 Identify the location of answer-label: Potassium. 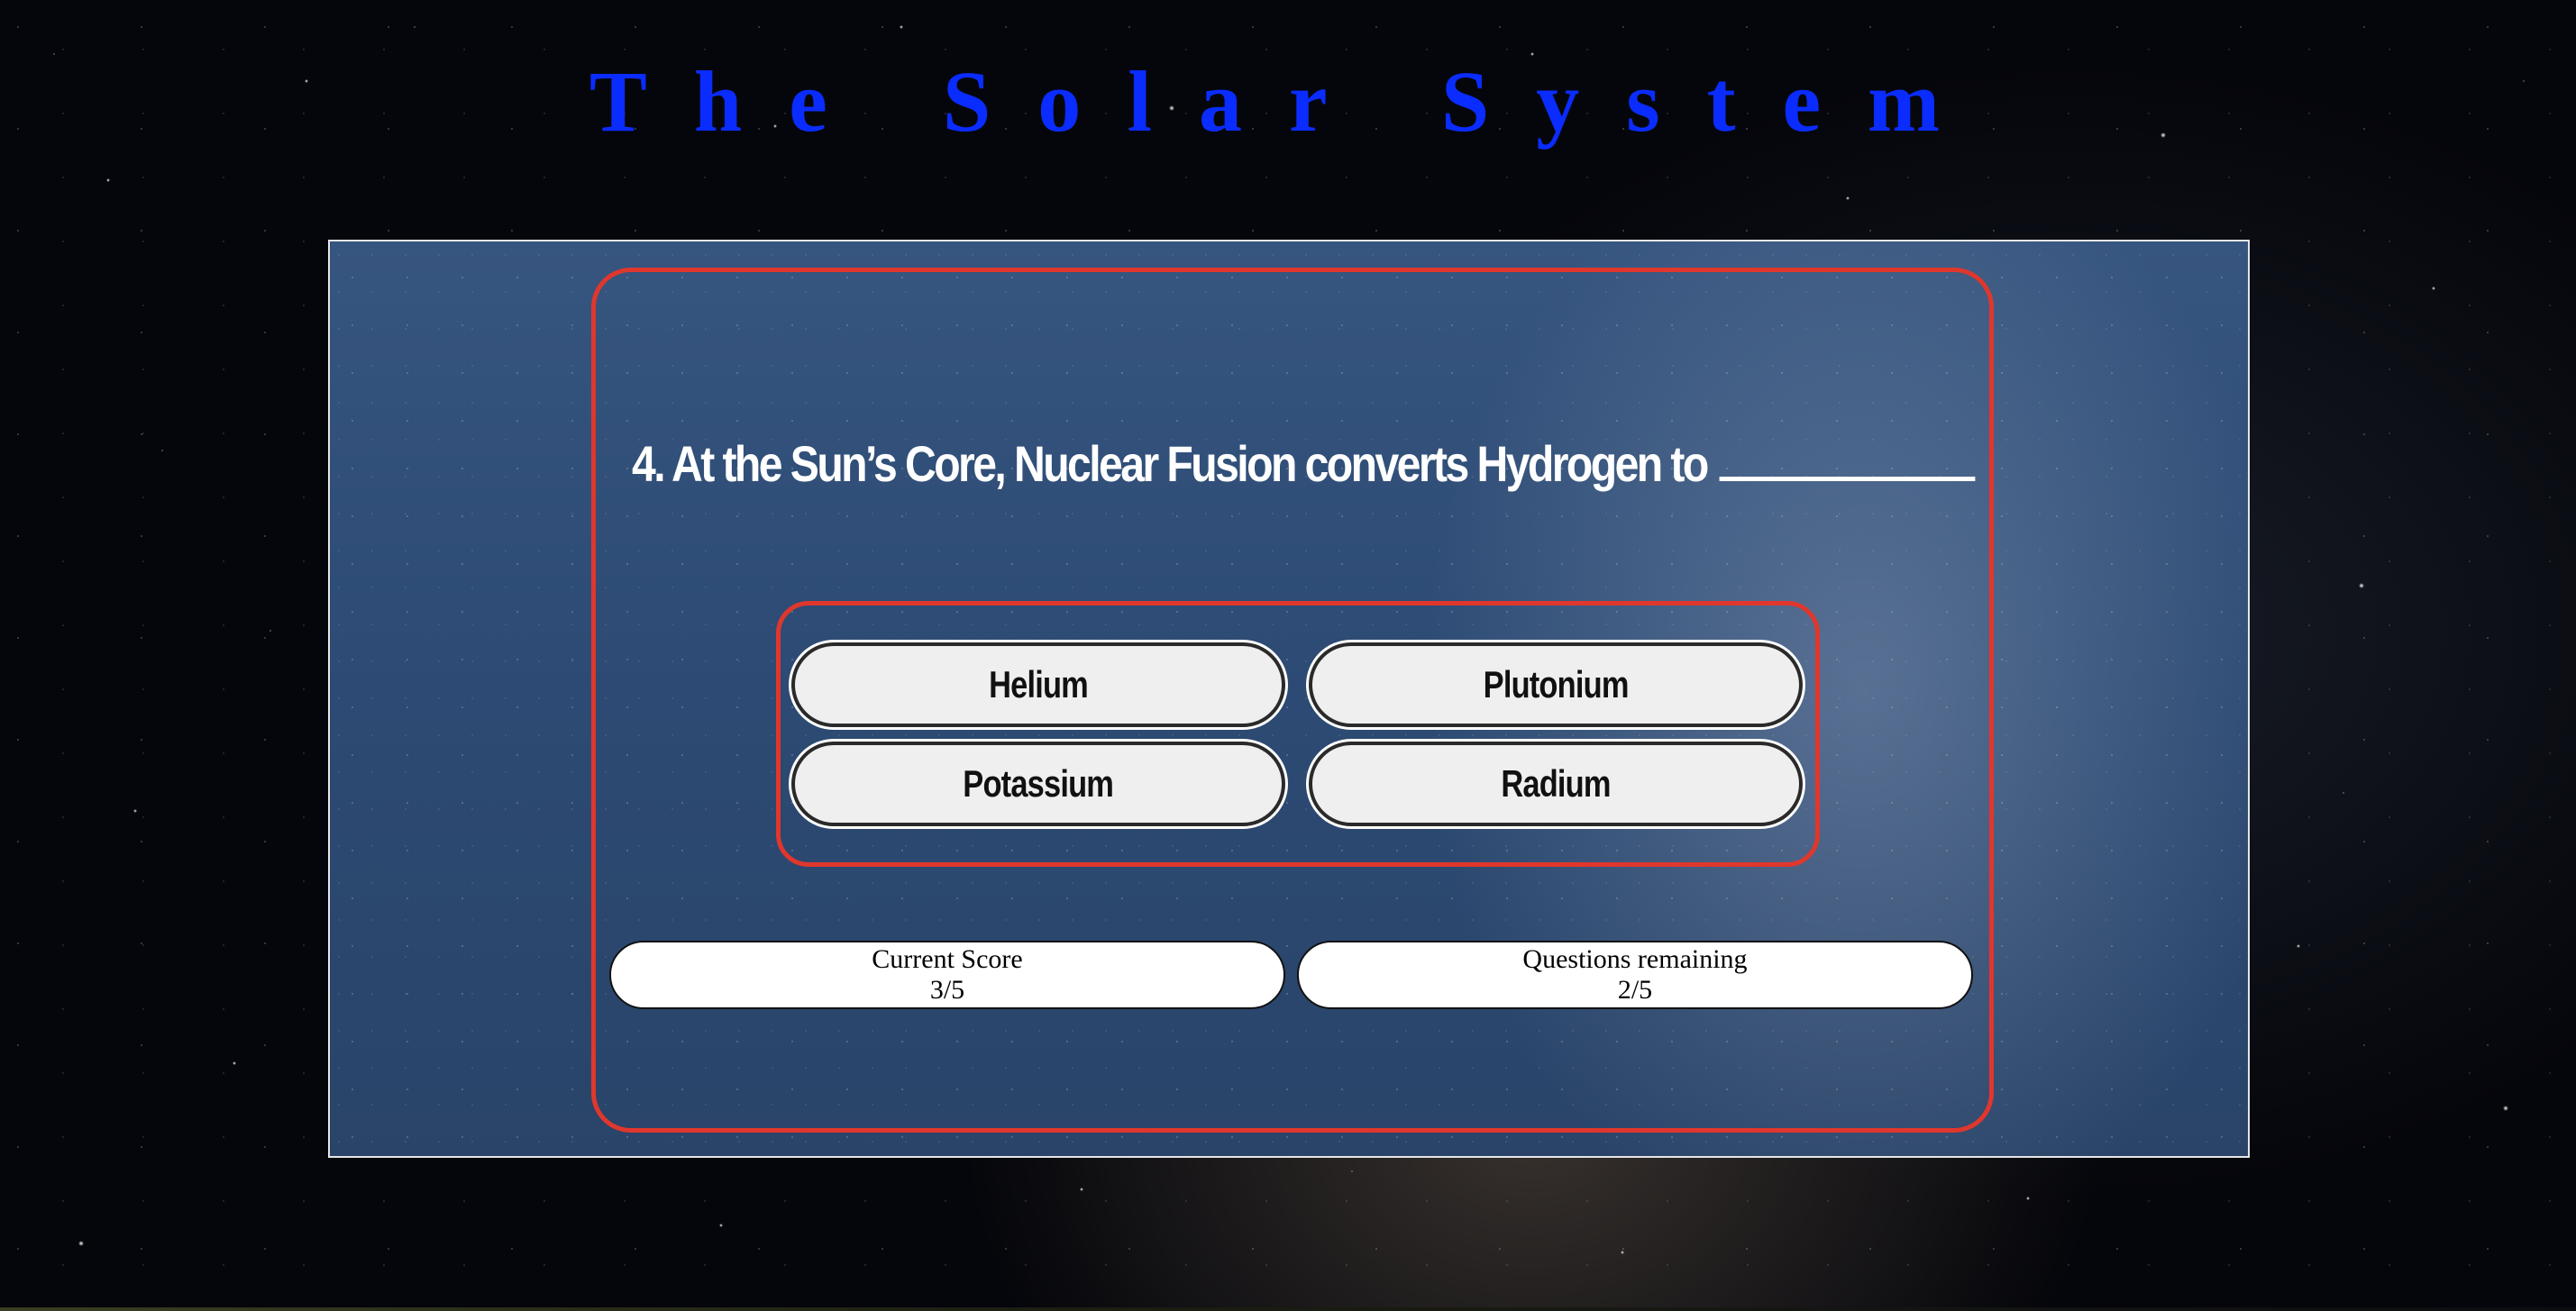
(1039, 784).